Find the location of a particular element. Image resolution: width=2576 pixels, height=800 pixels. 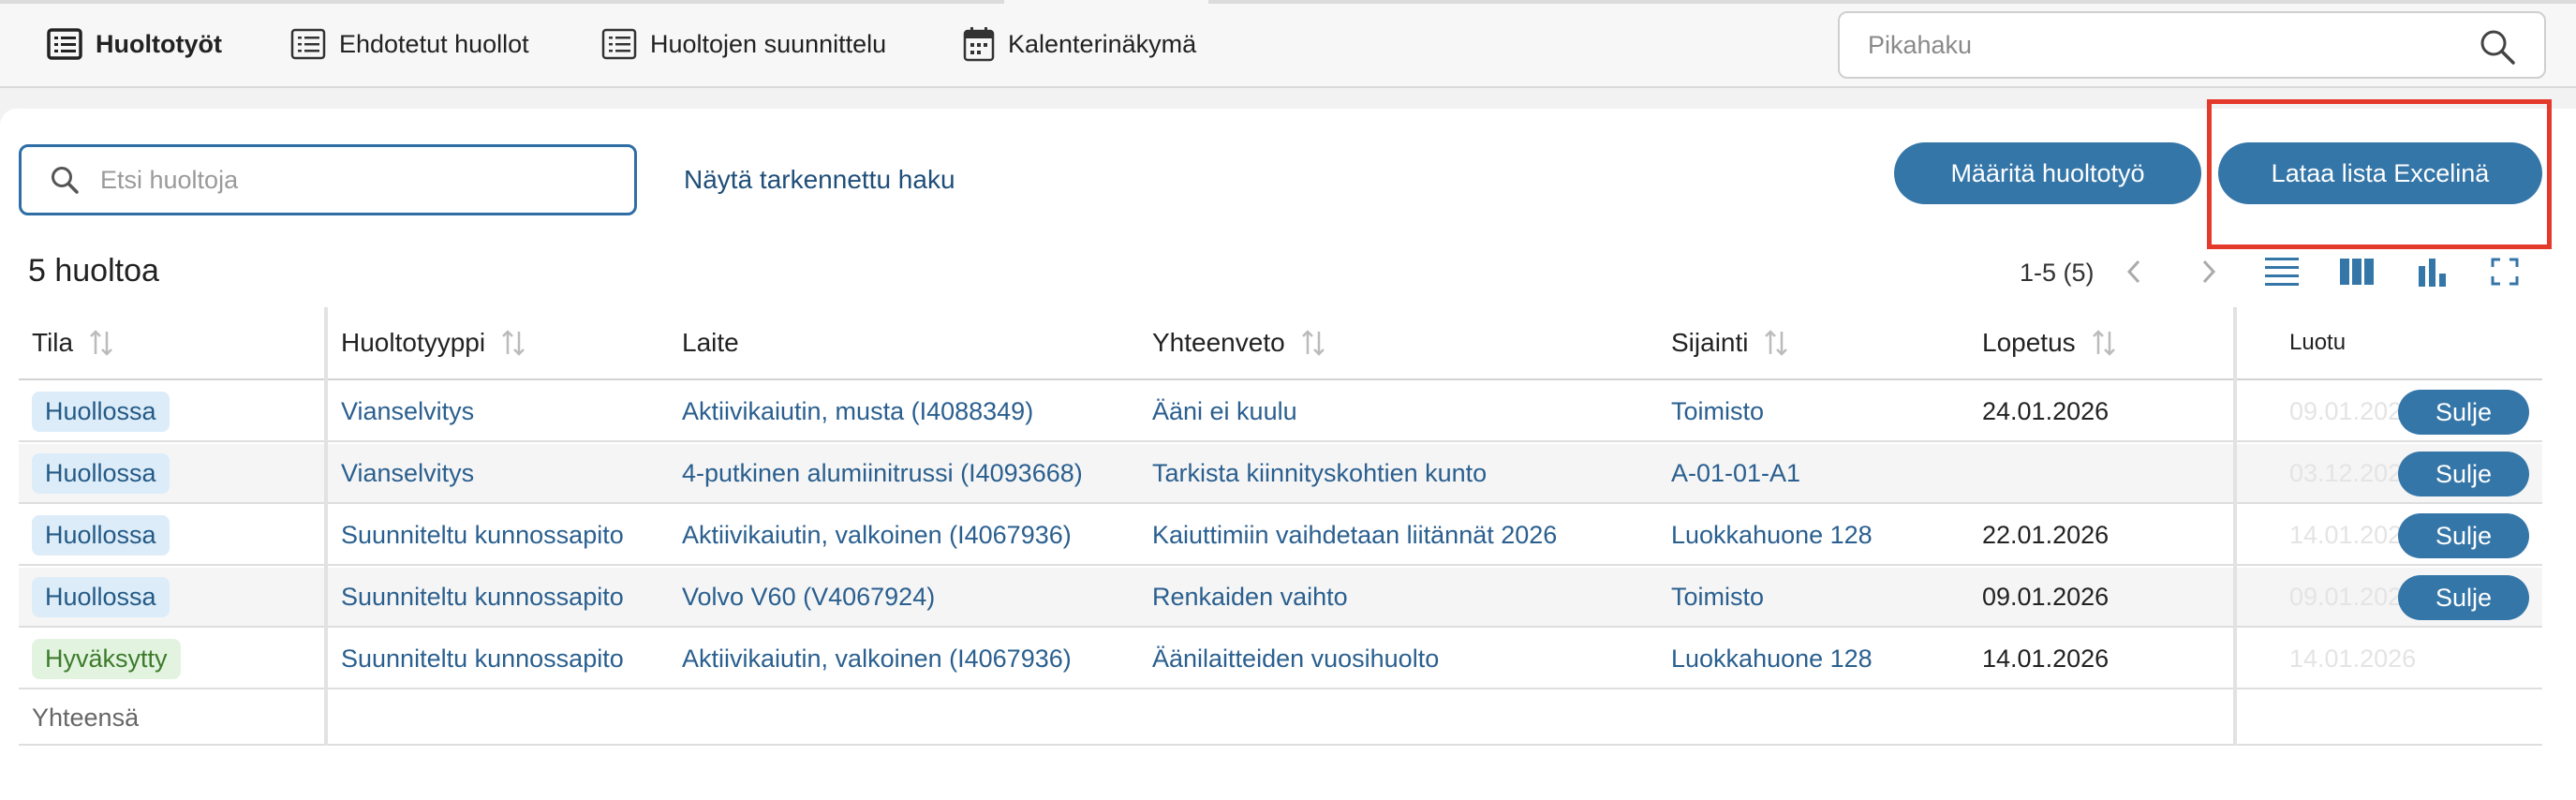

highlight-annotation is located at coordinates (2379, 174).